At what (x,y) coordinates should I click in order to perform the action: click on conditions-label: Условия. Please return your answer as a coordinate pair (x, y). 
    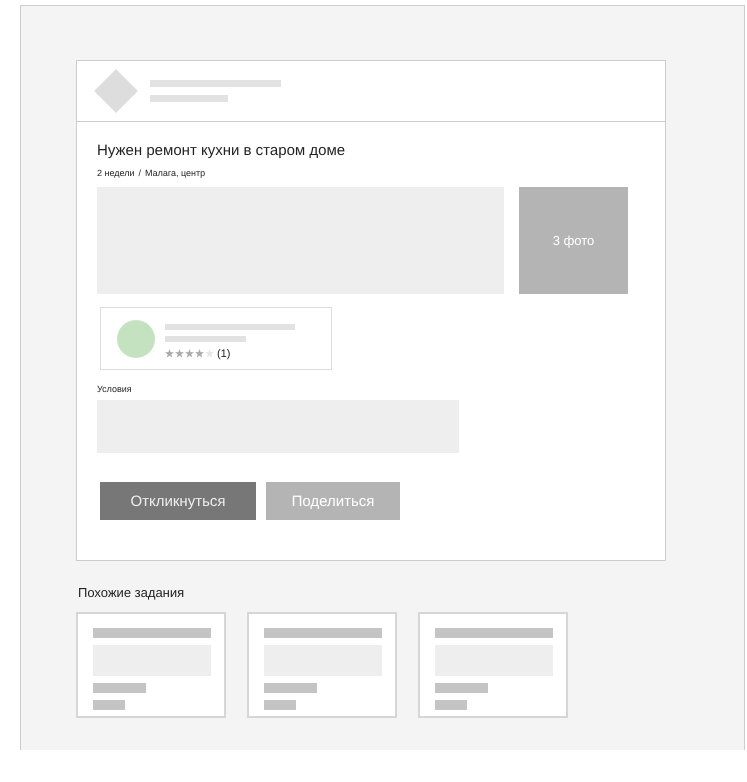
    Looking at the image, I should click on (115, 389).